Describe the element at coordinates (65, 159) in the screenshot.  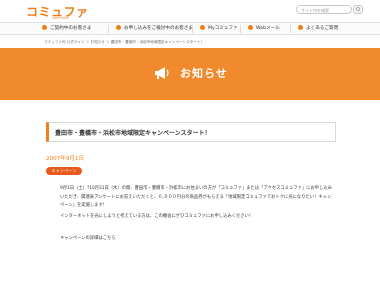
I see `article-date: 2007年9月1日` at that location.